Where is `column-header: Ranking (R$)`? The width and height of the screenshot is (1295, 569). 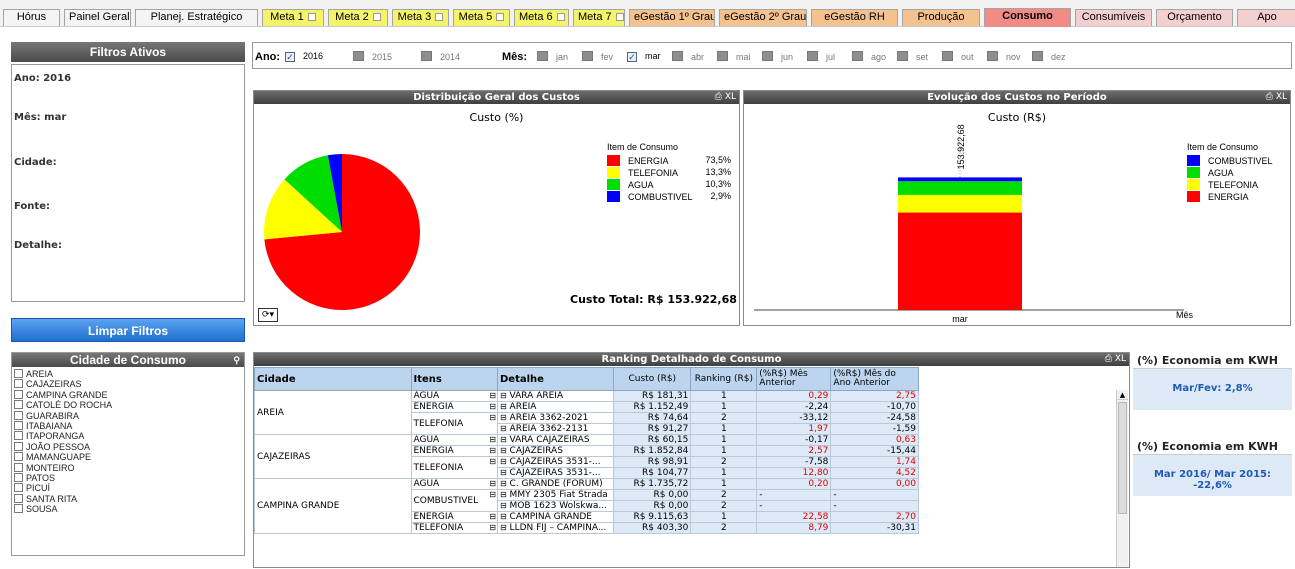
column-header: Ranking (R$) is located at coordinates (724, 379).